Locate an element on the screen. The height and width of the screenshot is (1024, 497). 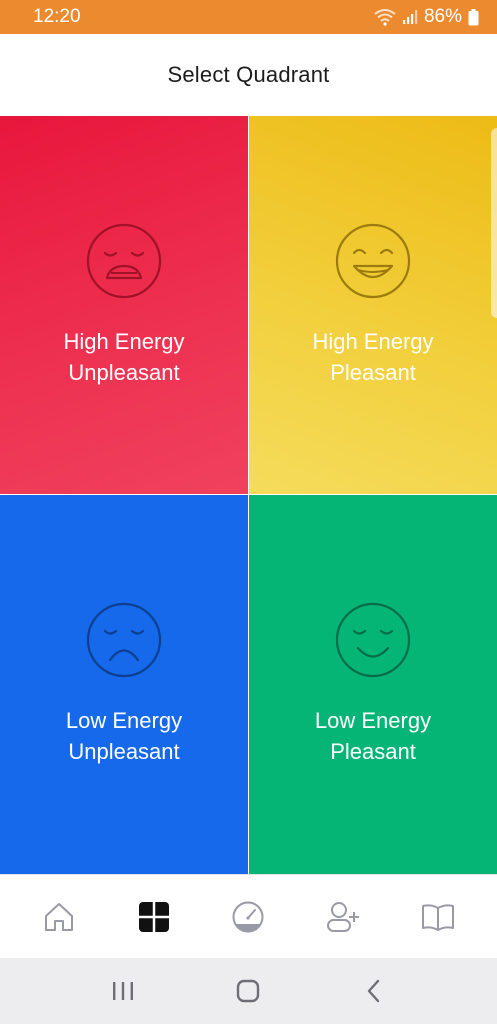
status-icons: 86% is located at coordinates (426, 17).